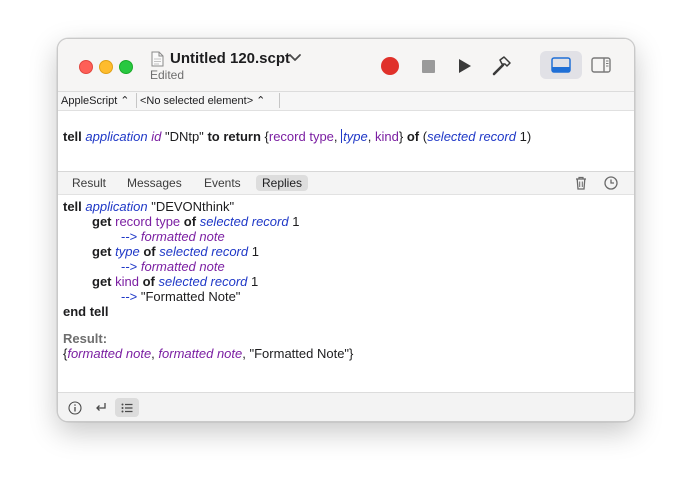  What do you see at coordinates (156, 136) in the screenshot?
I see `code-id: id` at bounding box center [156, 136].